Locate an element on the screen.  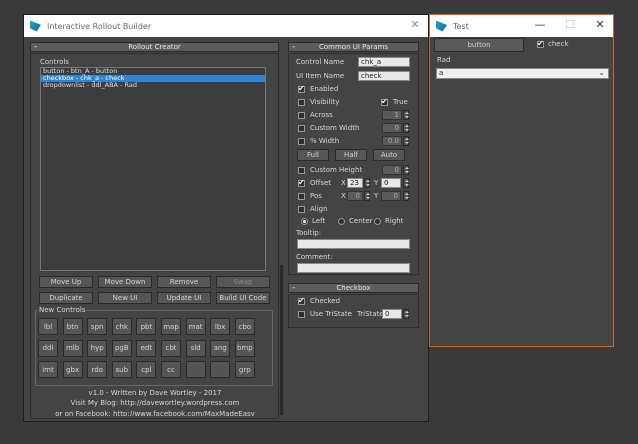
across-label: Across is located at coordinates (321, 115).